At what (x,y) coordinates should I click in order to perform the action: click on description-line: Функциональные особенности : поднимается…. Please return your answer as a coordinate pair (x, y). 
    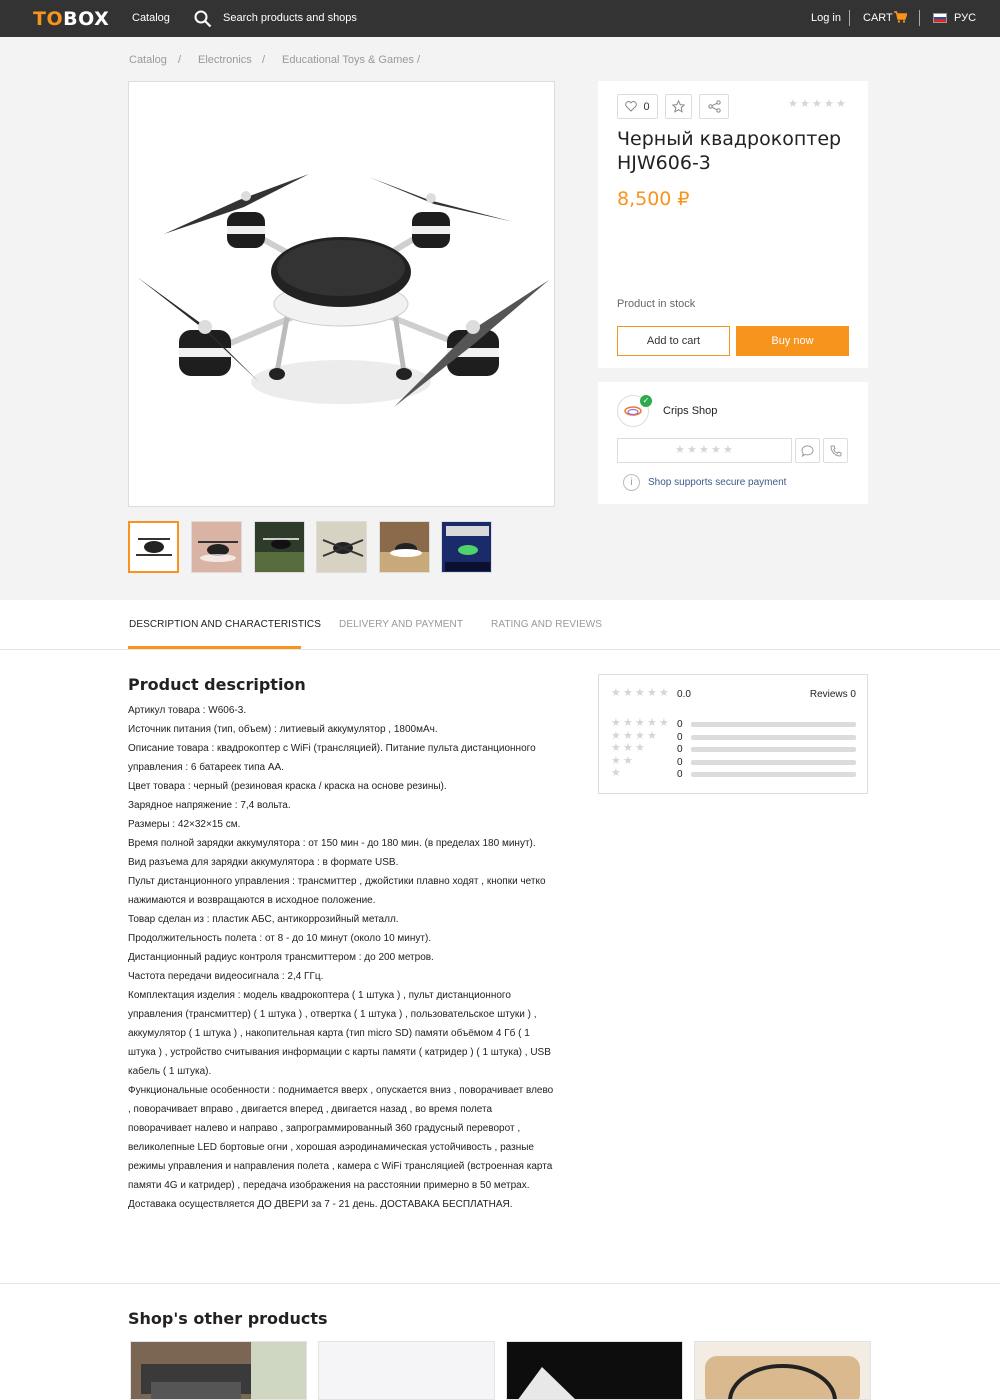
    Looking at the image, I should click on (341, 1138).